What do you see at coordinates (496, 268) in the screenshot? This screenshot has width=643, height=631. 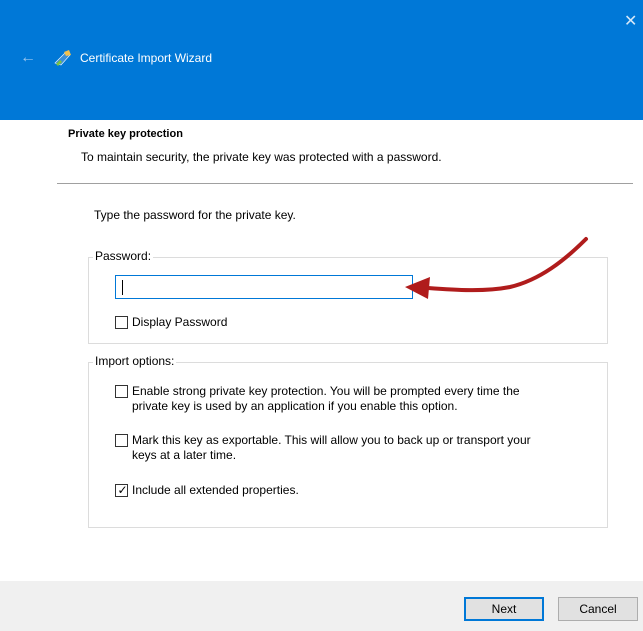 I see `red-annotation-arrow` at bounding box center [496, 268].